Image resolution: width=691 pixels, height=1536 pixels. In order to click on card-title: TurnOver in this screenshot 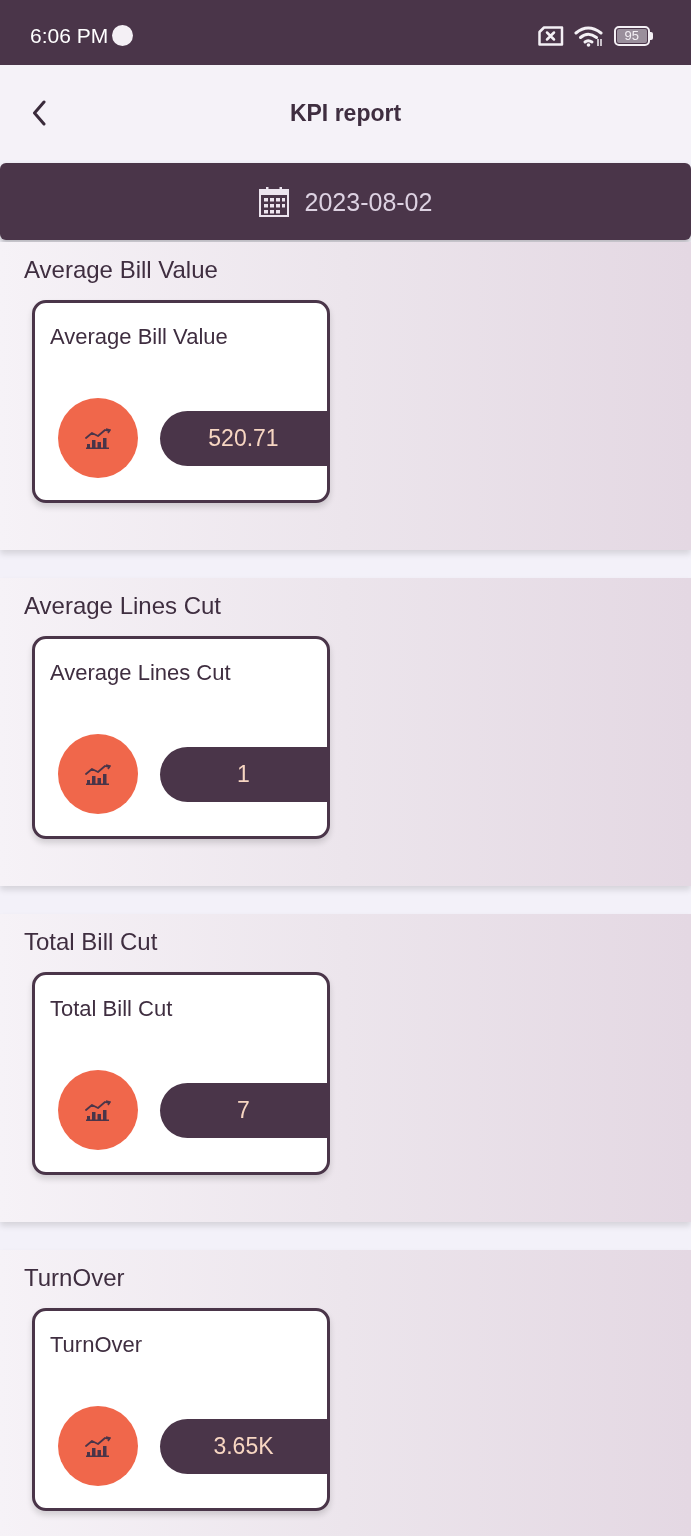, I will do `click(96, 1345)`.